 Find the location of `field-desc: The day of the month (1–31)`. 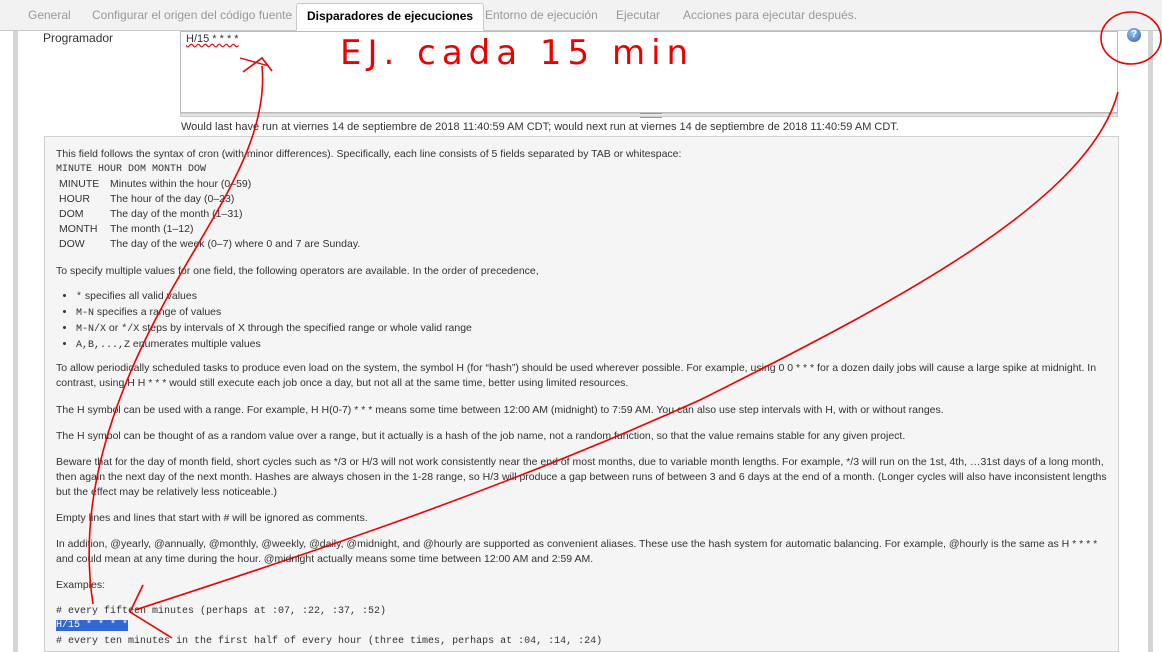

field-desc: The day of the month (1–31) is located at coordinates (176, 214).